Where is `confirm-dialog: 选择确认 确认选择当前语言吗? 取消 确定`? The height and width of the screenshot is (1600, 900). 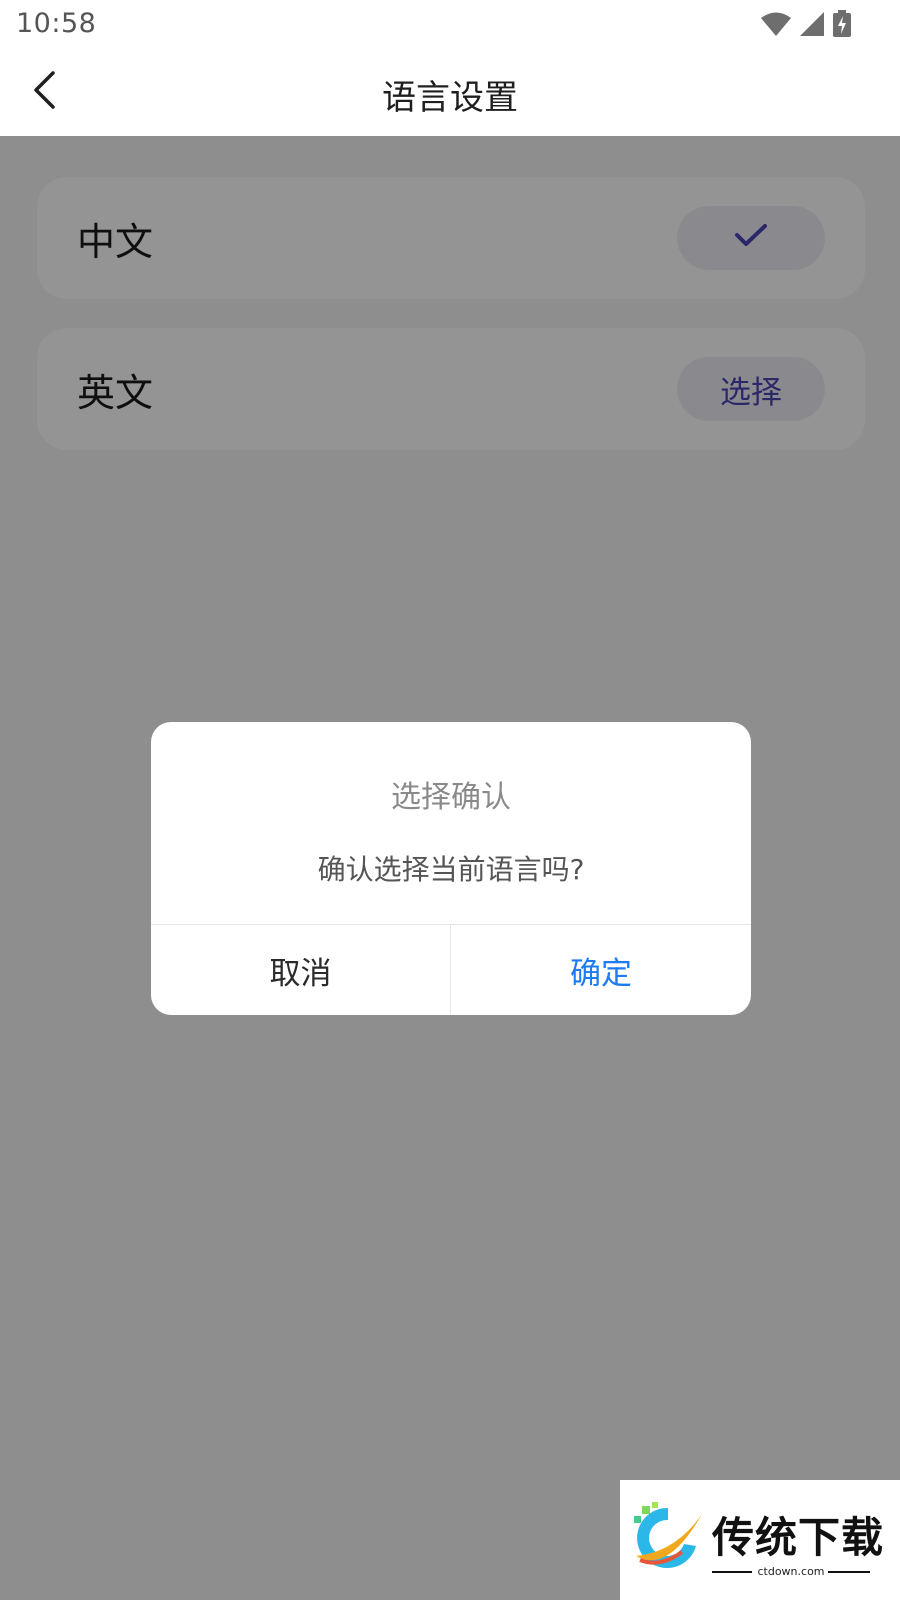
confirm-dialog: 选择确认 确认选择当前语言吗? 取消 确定 is located at coordinates (451, 868).